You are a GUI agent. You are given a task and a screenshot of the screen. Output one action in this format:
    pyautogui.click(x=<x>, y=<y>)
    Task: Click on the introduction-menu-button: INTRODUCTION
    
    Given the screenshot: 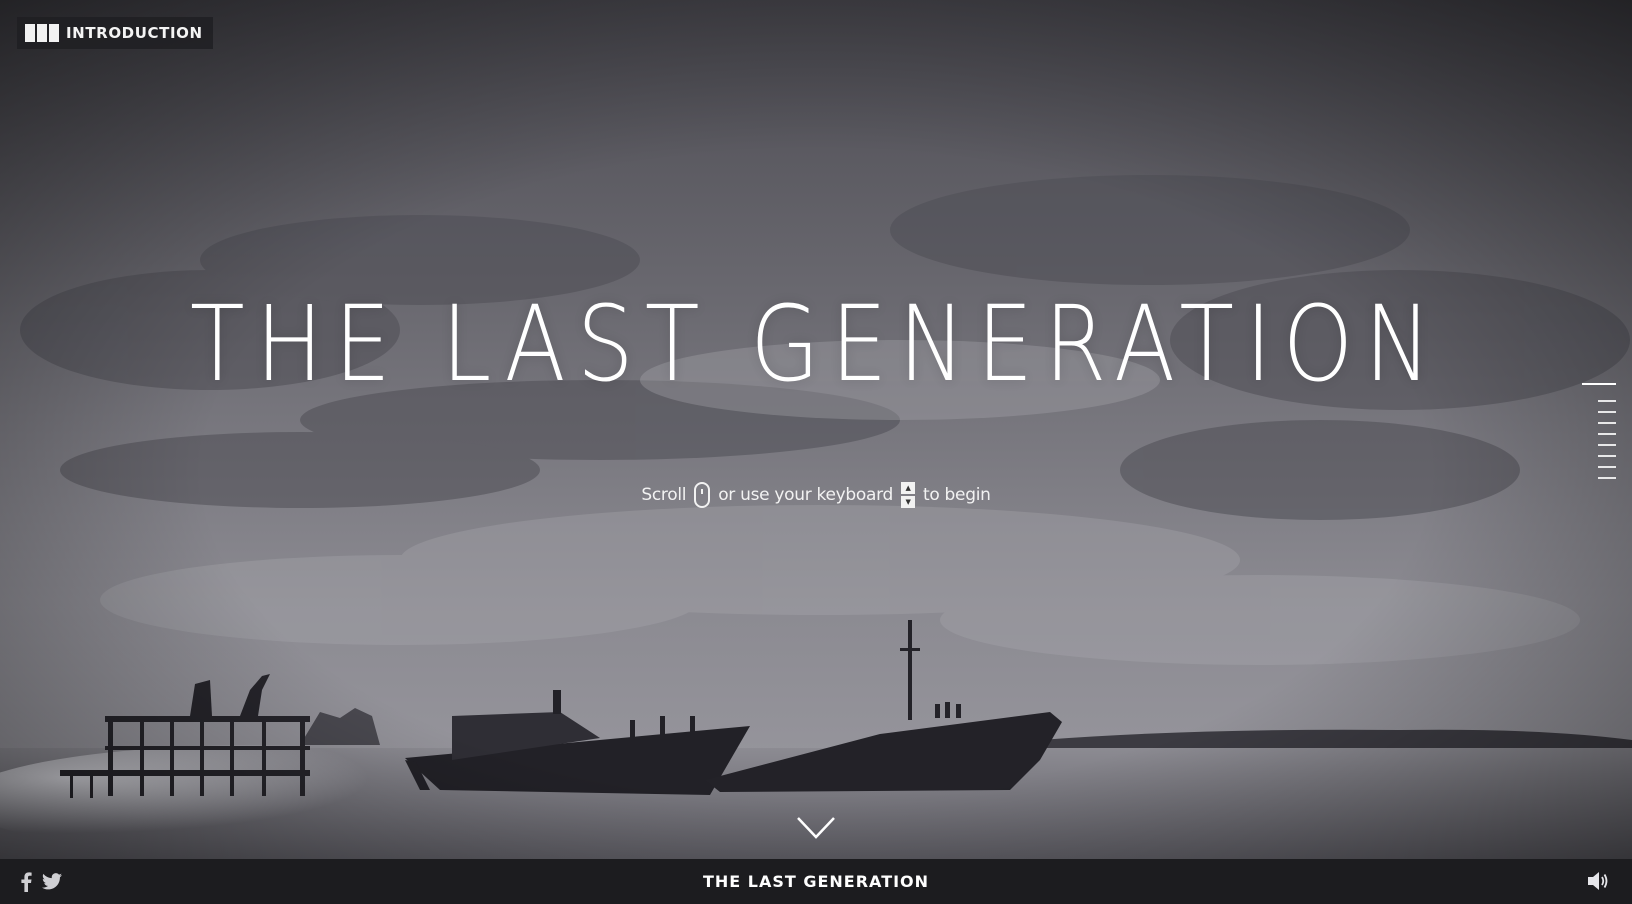 What is the action you would take?
    pyautogui.click(x=115, y=33)
    